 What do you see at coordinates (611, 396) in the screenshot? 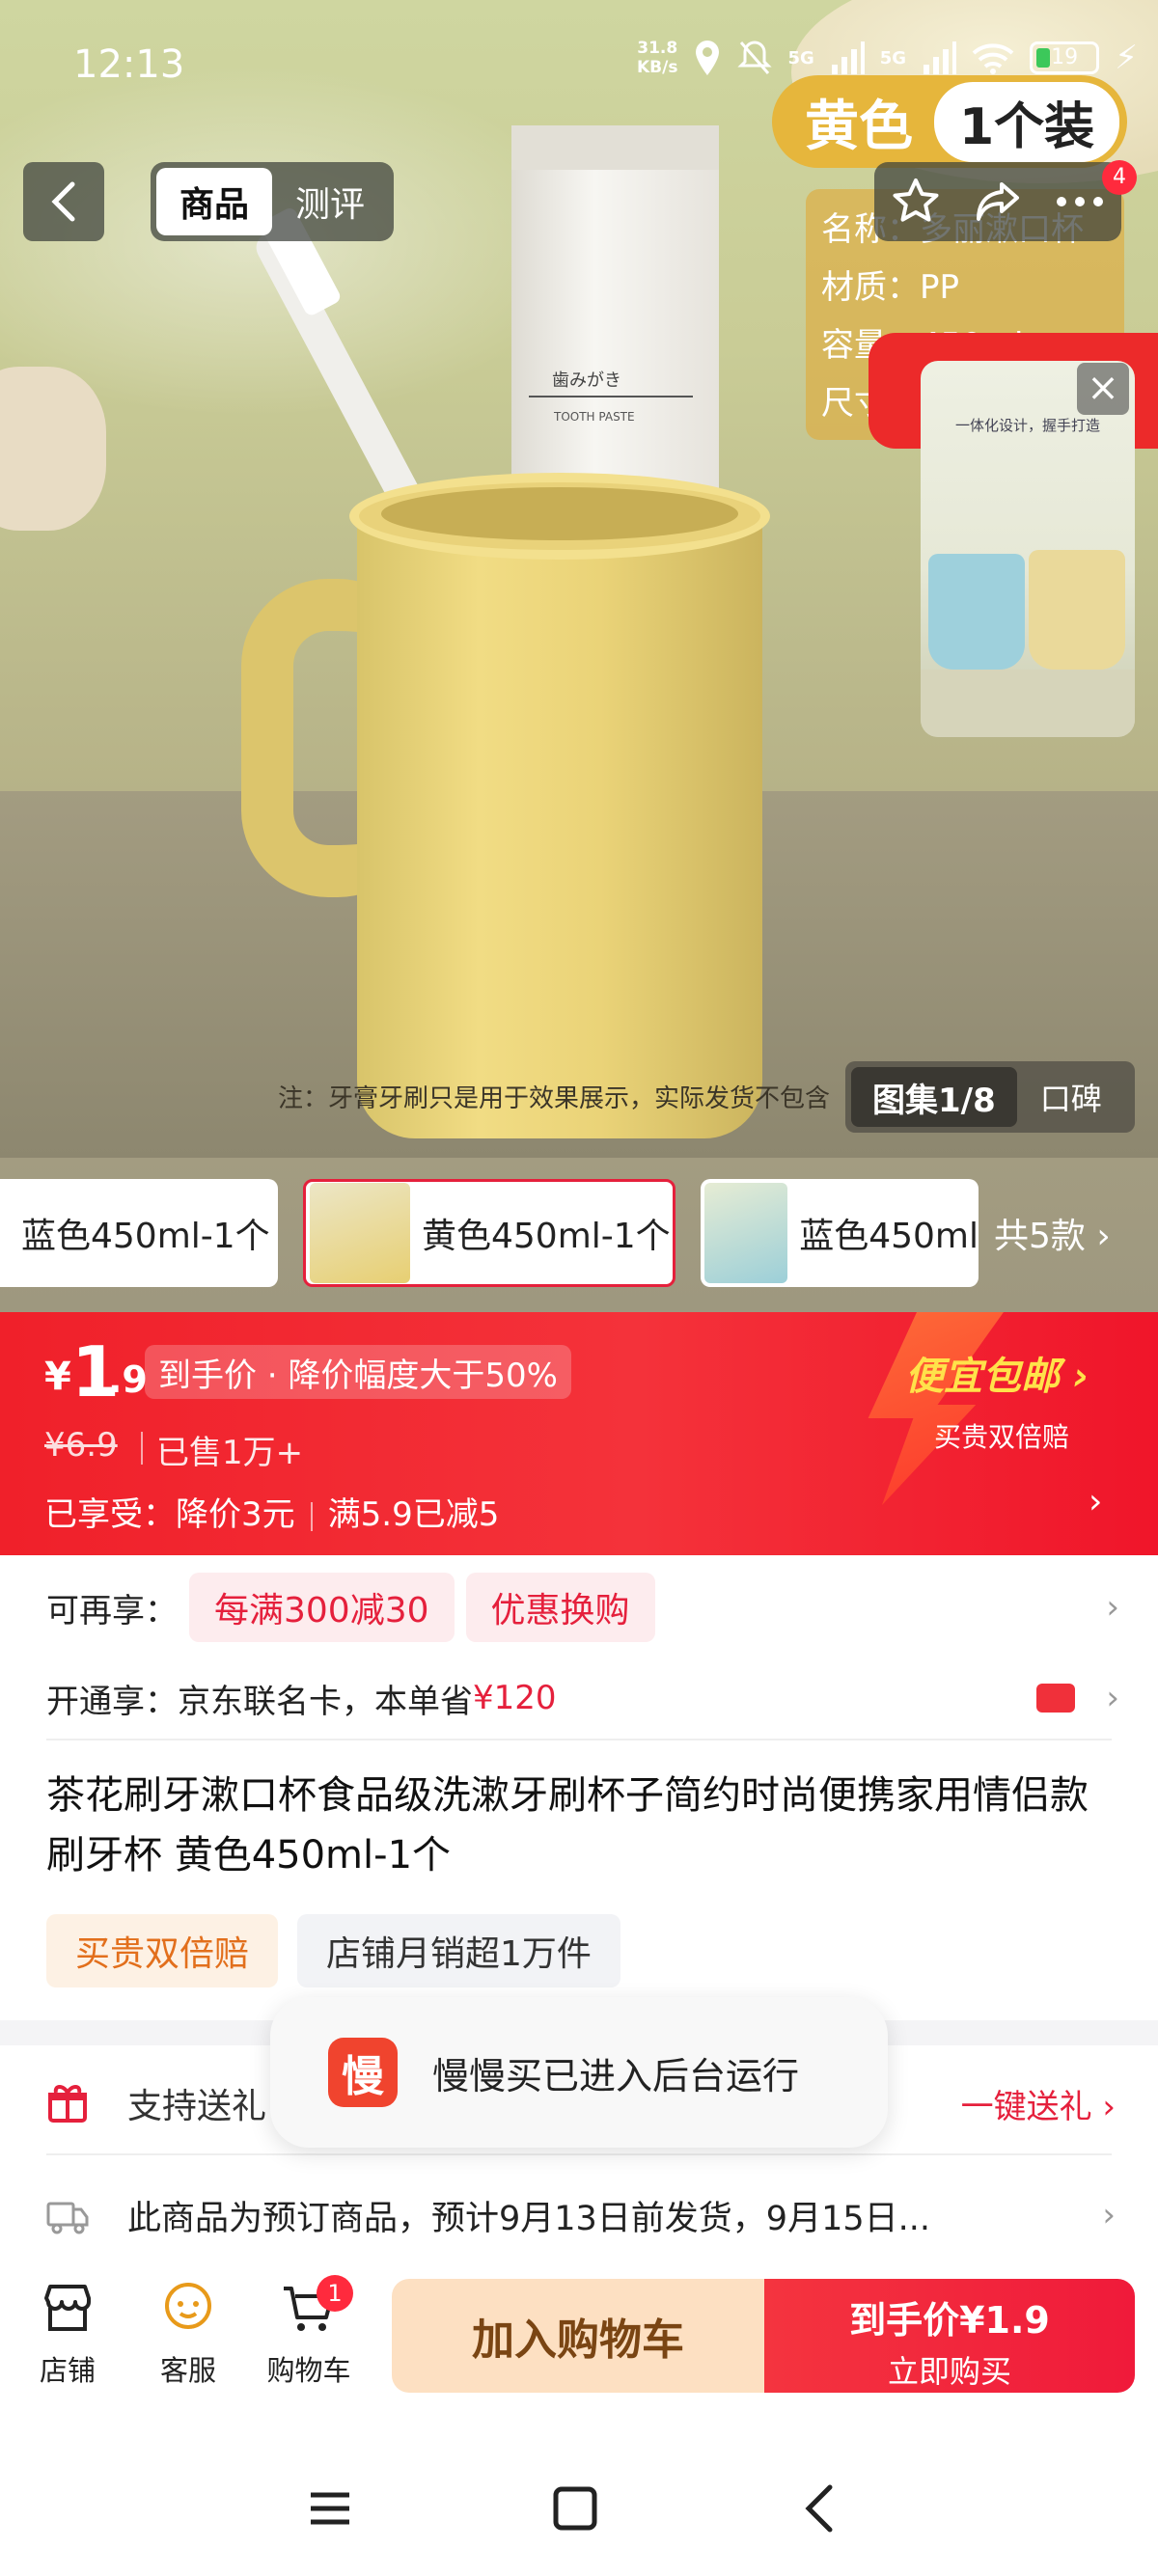
I see `toothpaste-divider` at bounding box center [611, 396].